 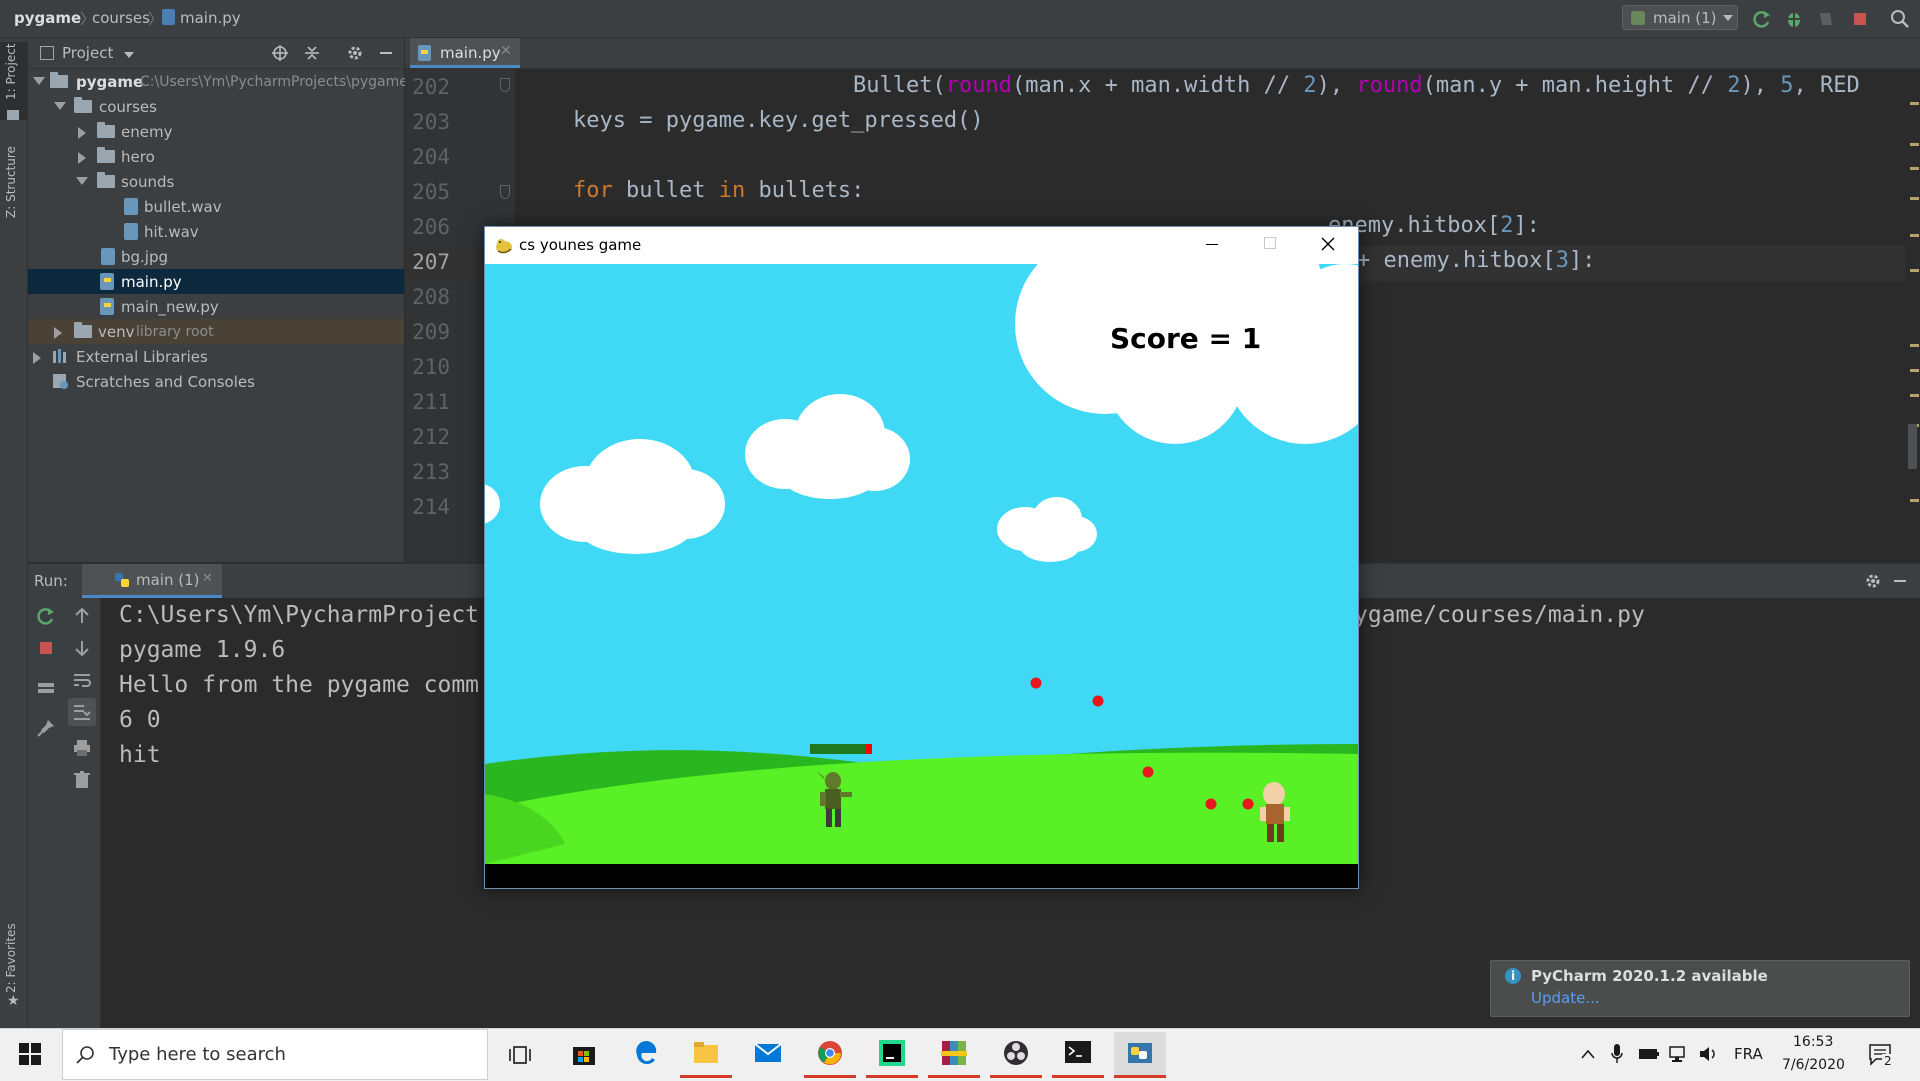 What do you see at coordinates (216, 281) in the screenshot?
I see `tree-item-main-py: main.py` at bounding box center [216, 281].